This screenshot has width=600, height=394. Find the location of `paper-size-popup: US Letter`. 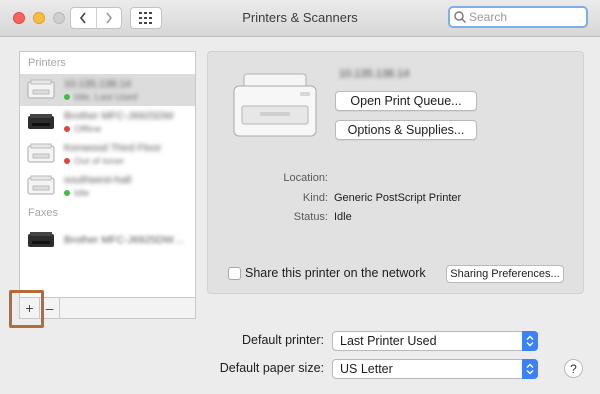

paper-size-popup: US Letter is located at coordinates (435, 369).